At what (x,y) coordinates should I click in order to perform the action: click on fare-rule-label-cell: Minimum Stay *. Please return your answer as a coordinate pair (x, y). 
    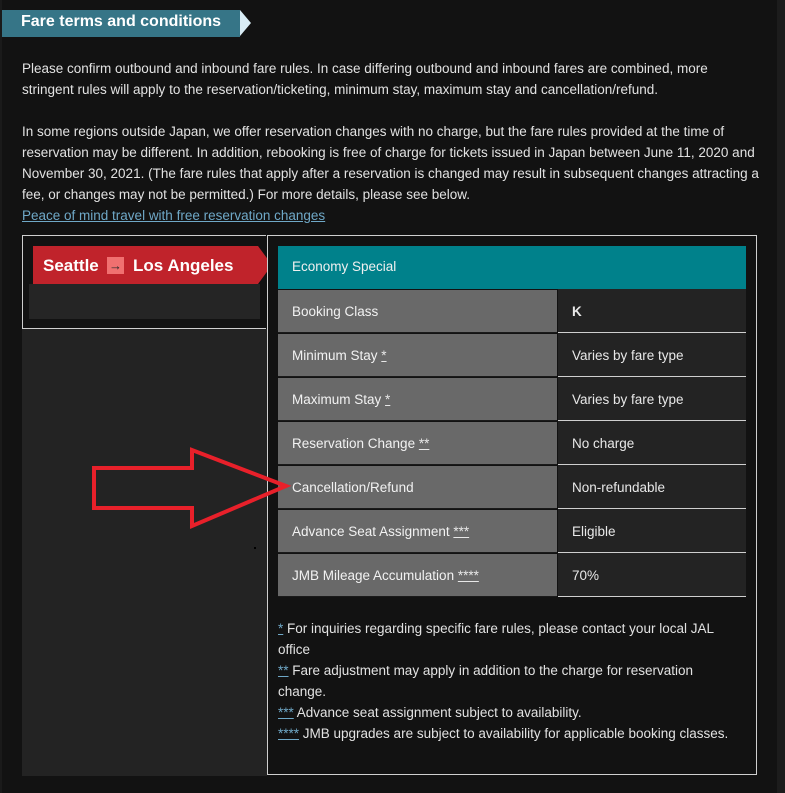
    Looking at the image, I should click on (417, 355).